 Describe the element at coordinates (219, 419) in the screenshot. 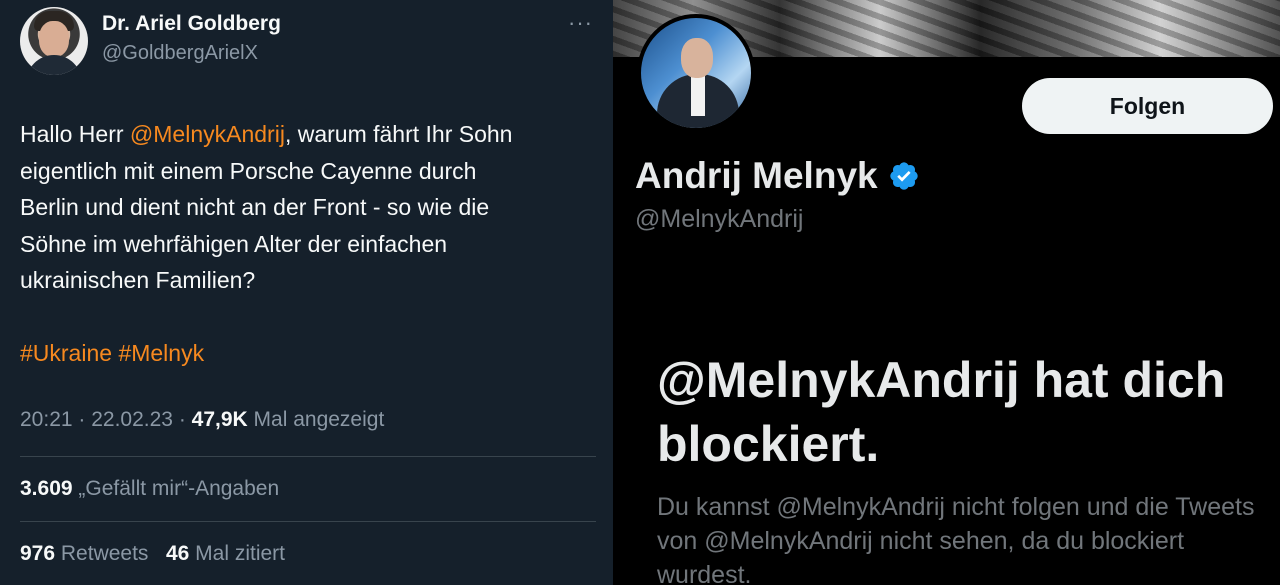

I see `views-count: 47,9K` at that location.